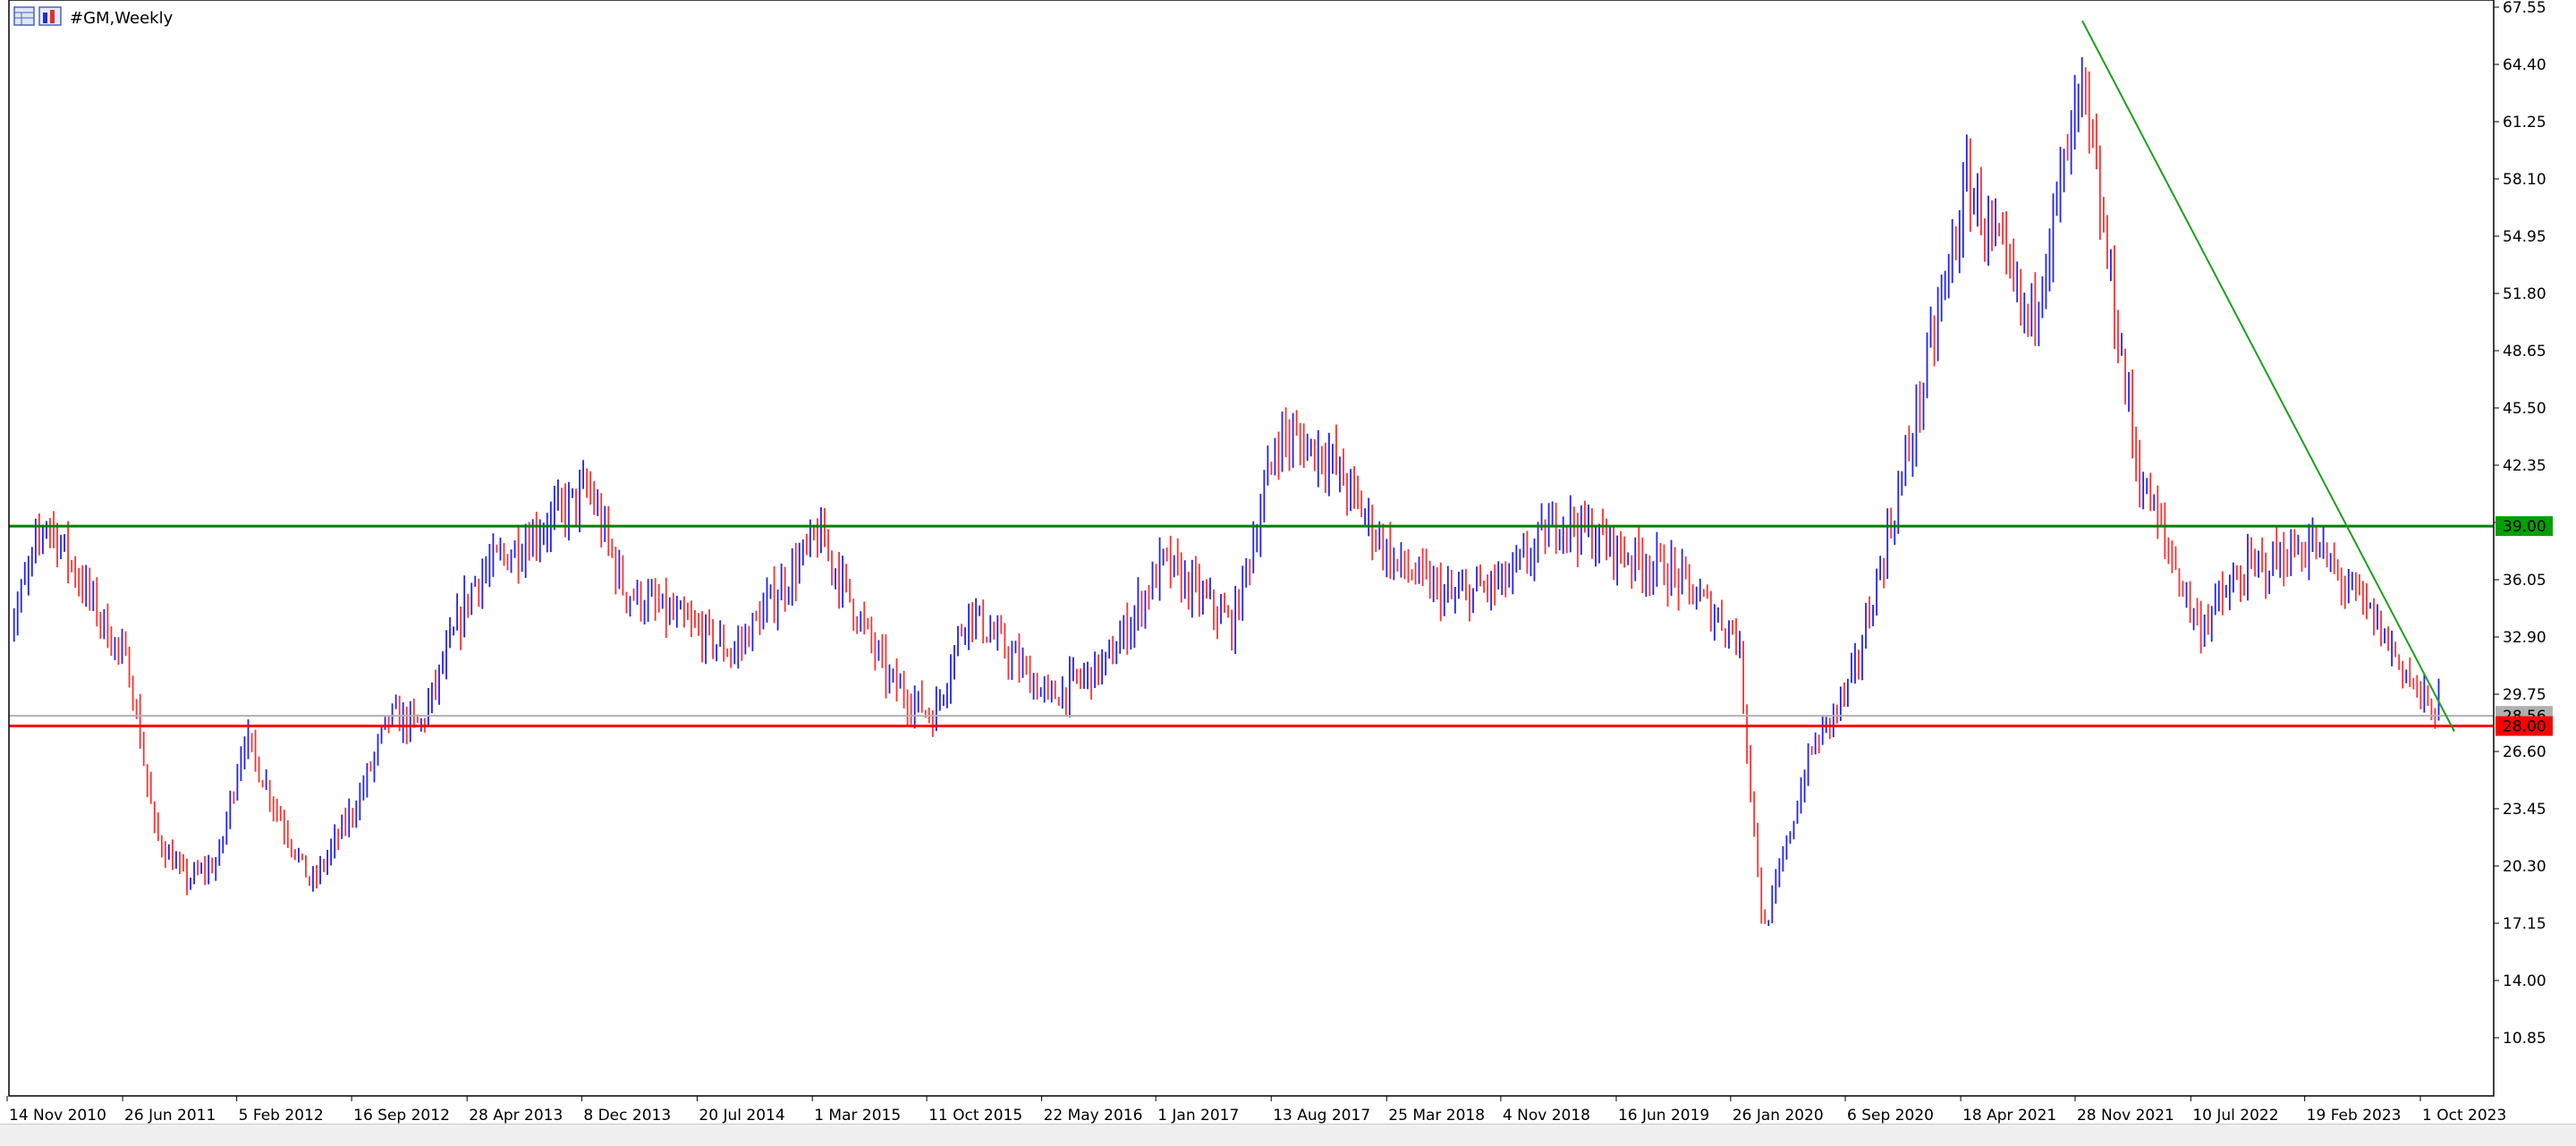 Image resolution: width=2576 pixels, height=1146 pixels. What do you see at coordinates (2524, 352) in the screenshot?
I see `y-tick-label: 48.65` at bounding box center [2524, 352].